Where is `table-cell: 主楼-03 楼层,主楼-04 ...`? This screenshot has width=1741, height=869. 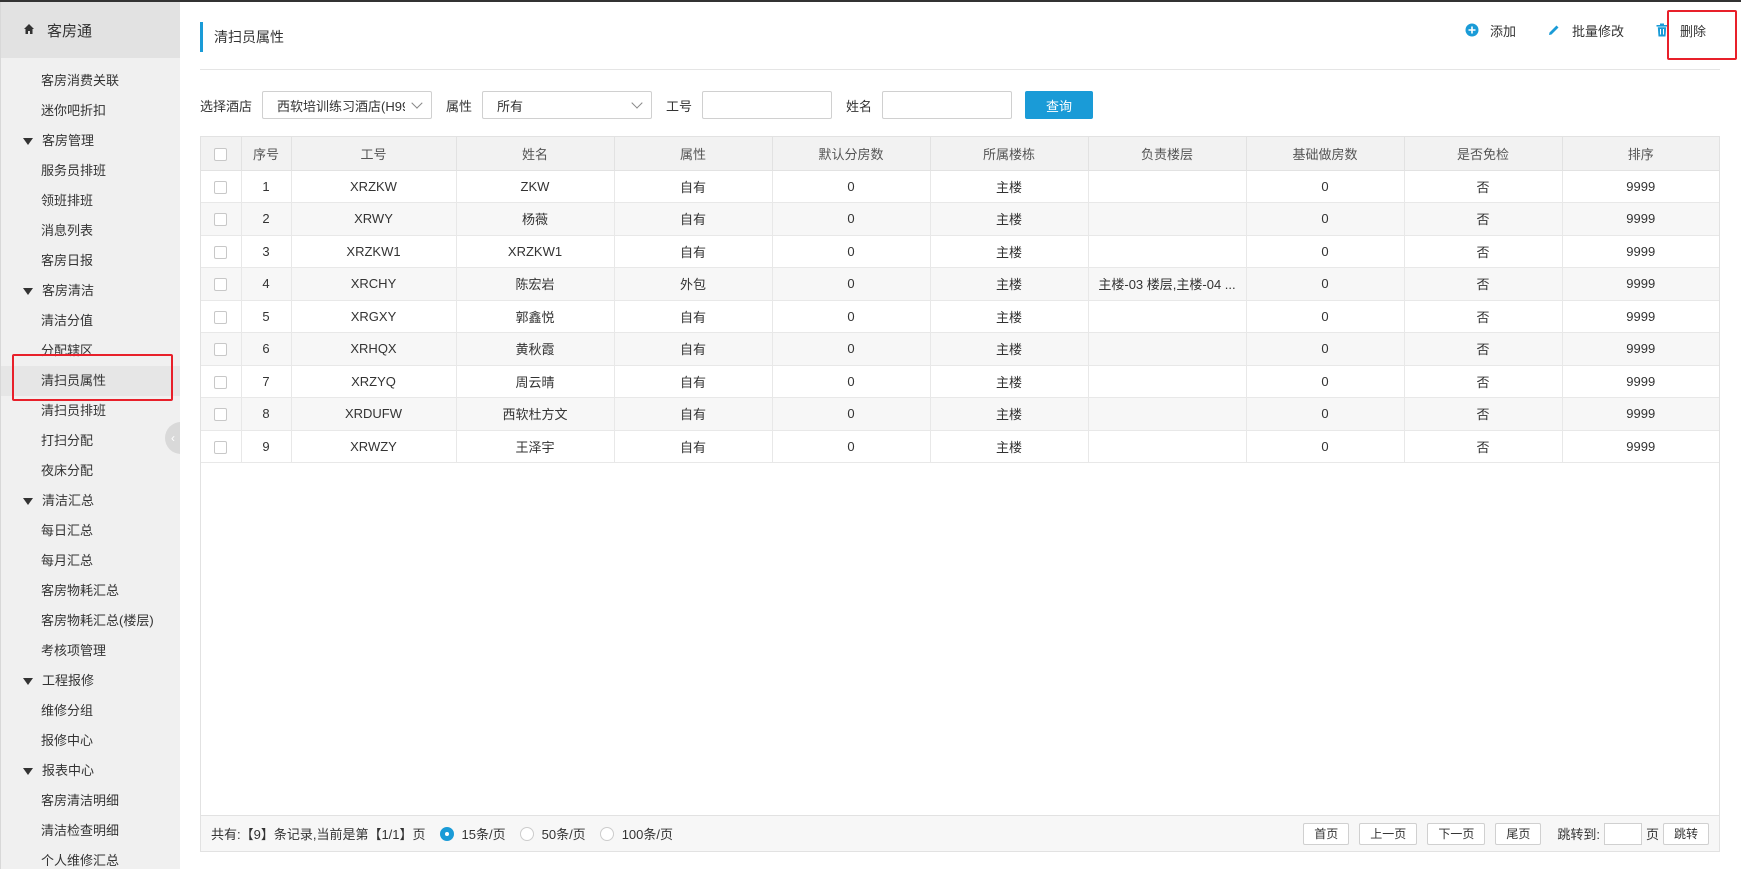
table-cell: 主楼-03 楼层,主楼-04 ... is located at coordinates (1167, 284).